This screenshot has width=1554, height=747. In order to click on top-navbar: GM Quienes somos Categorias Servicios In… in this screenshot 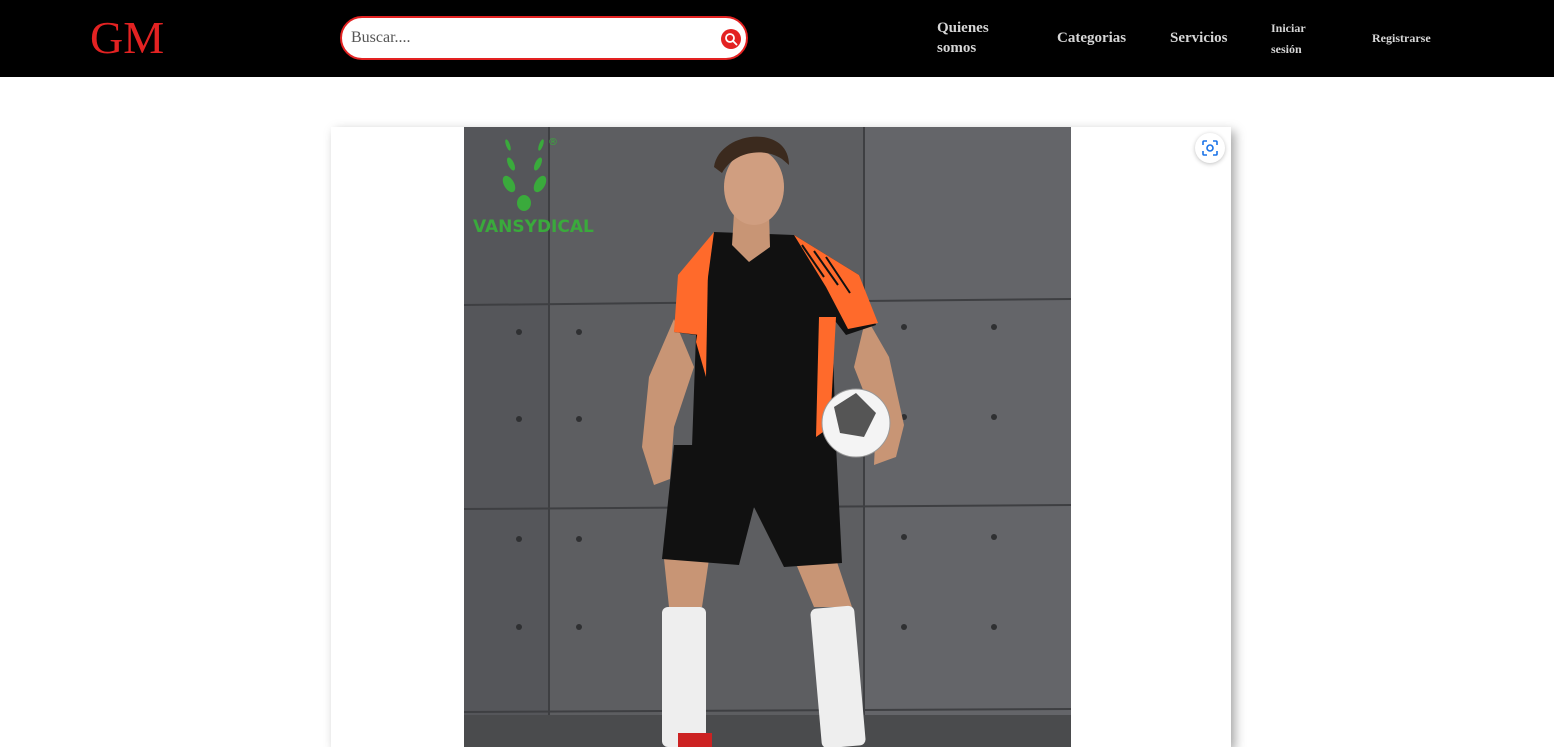, I will do `click(777, 38)`.